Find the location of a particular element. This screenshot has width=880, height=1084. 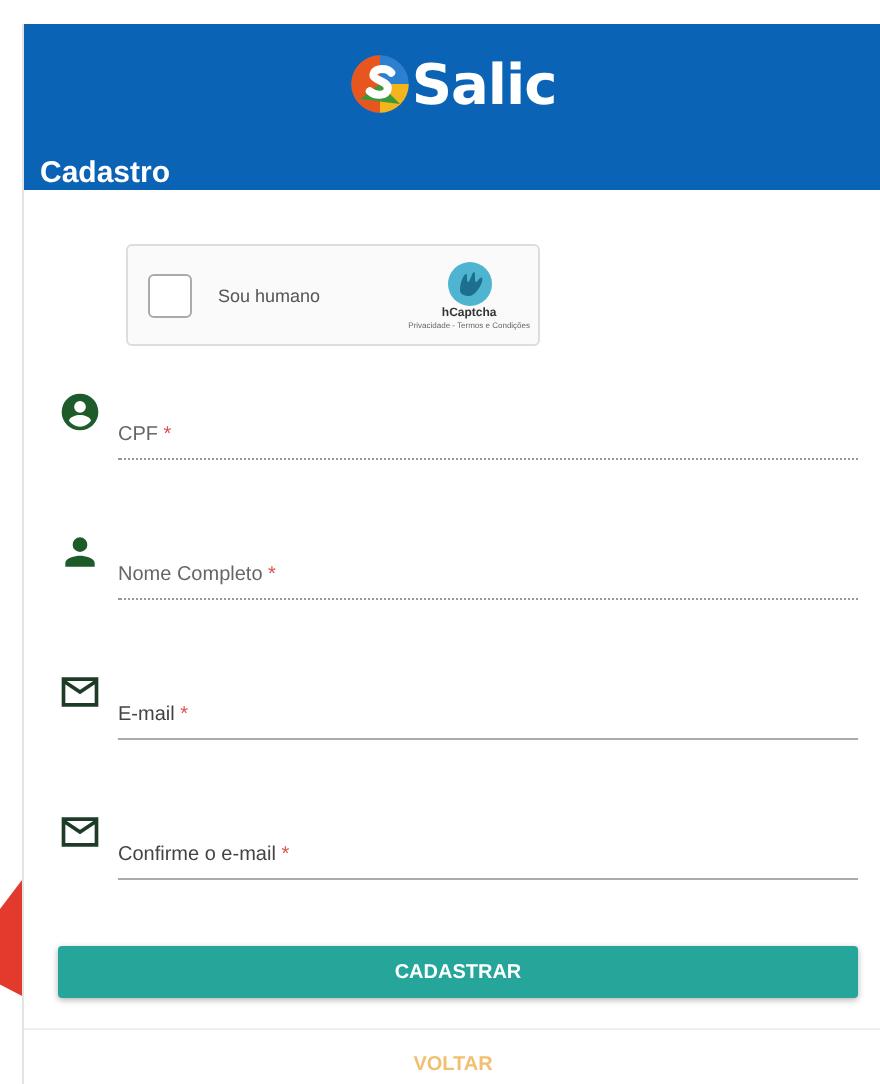

checkbox is located at coordinates (170, 295).